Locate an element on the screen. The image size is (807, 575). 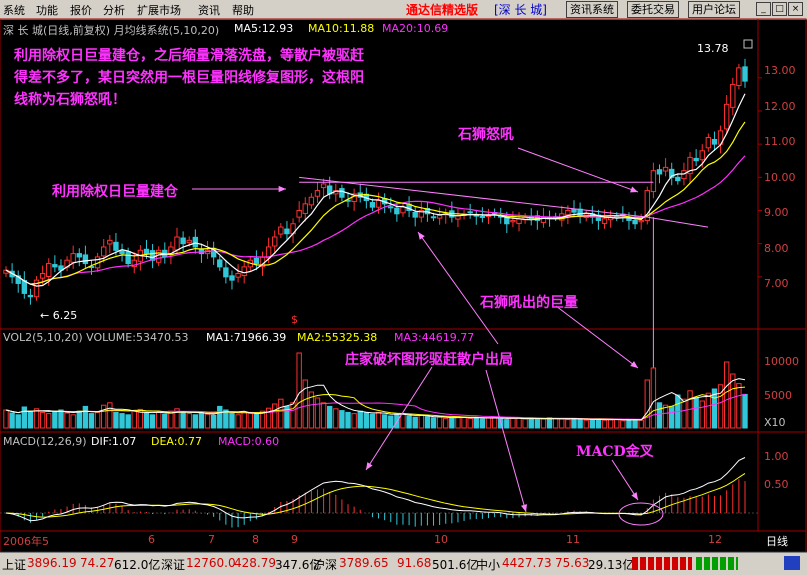
market-breadth-bar is located at coordinates (702, 563).